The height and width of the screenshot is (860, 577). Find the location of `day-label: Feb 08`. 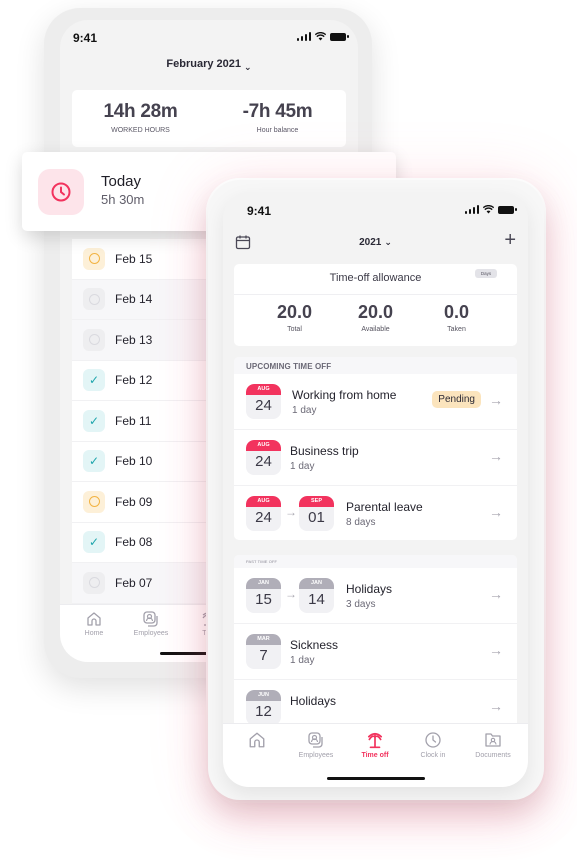

day-label: Feb 08 is located at coordinates (134, 542).